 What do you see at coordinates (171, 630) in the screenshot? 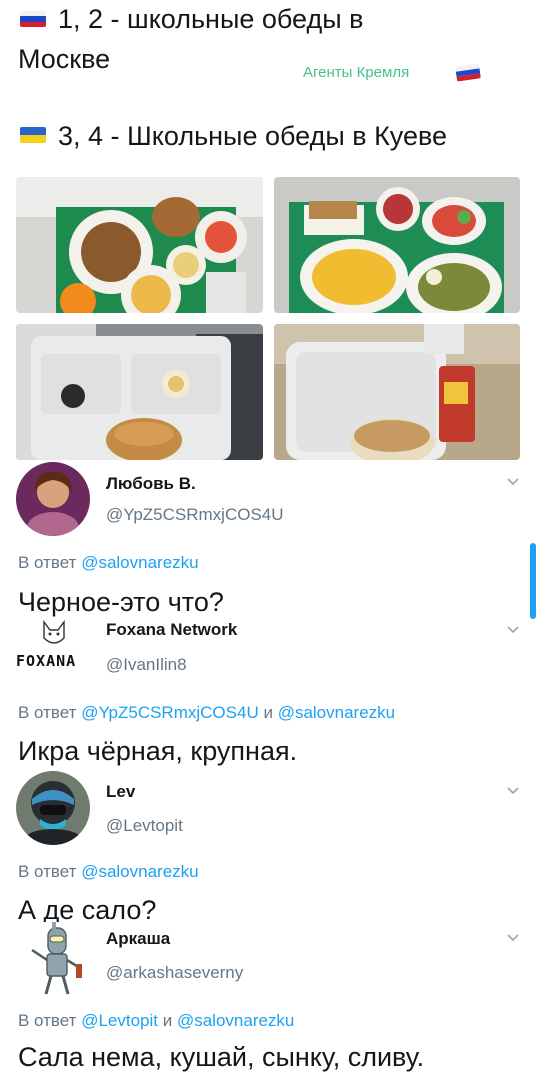
I see `display-name: Foxana Network` at bounding box center [171, 630].